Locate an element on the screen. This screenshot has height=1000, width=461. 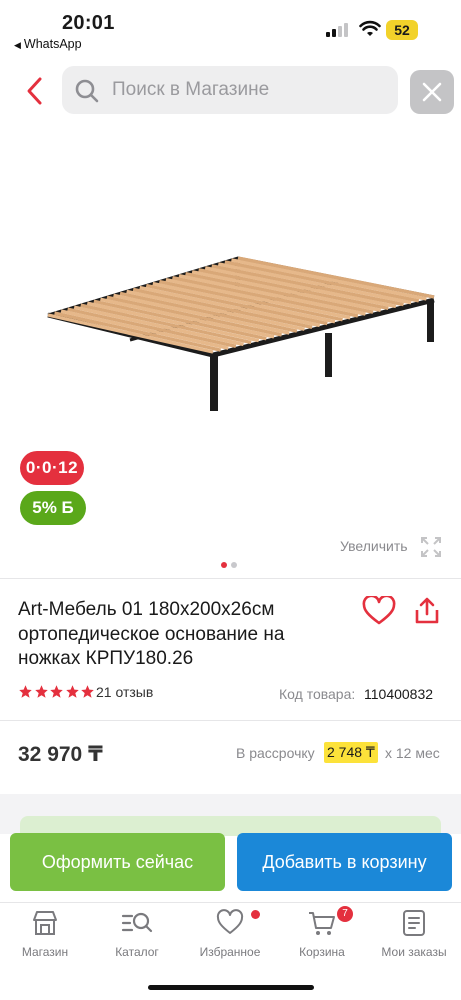
close-icon is located at coordinates (432, 92).